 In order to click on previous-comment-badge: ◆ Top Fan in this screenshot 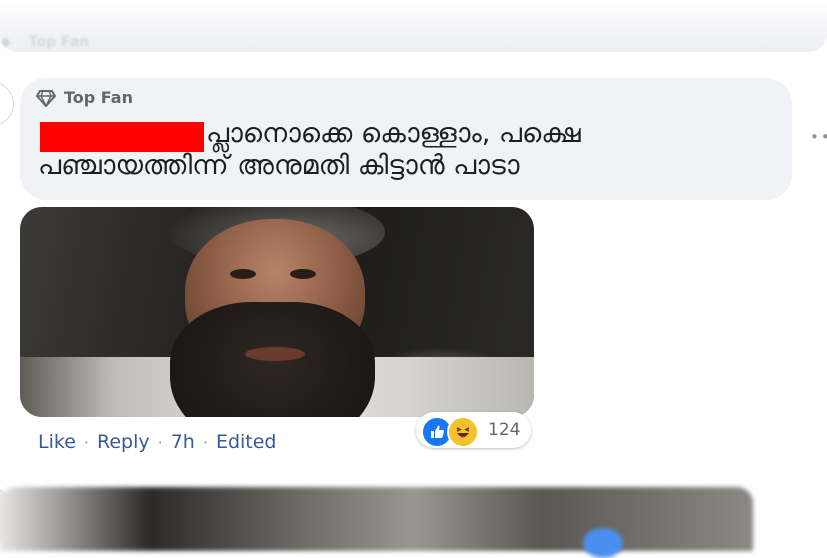, I will do `click(44, 42)`.